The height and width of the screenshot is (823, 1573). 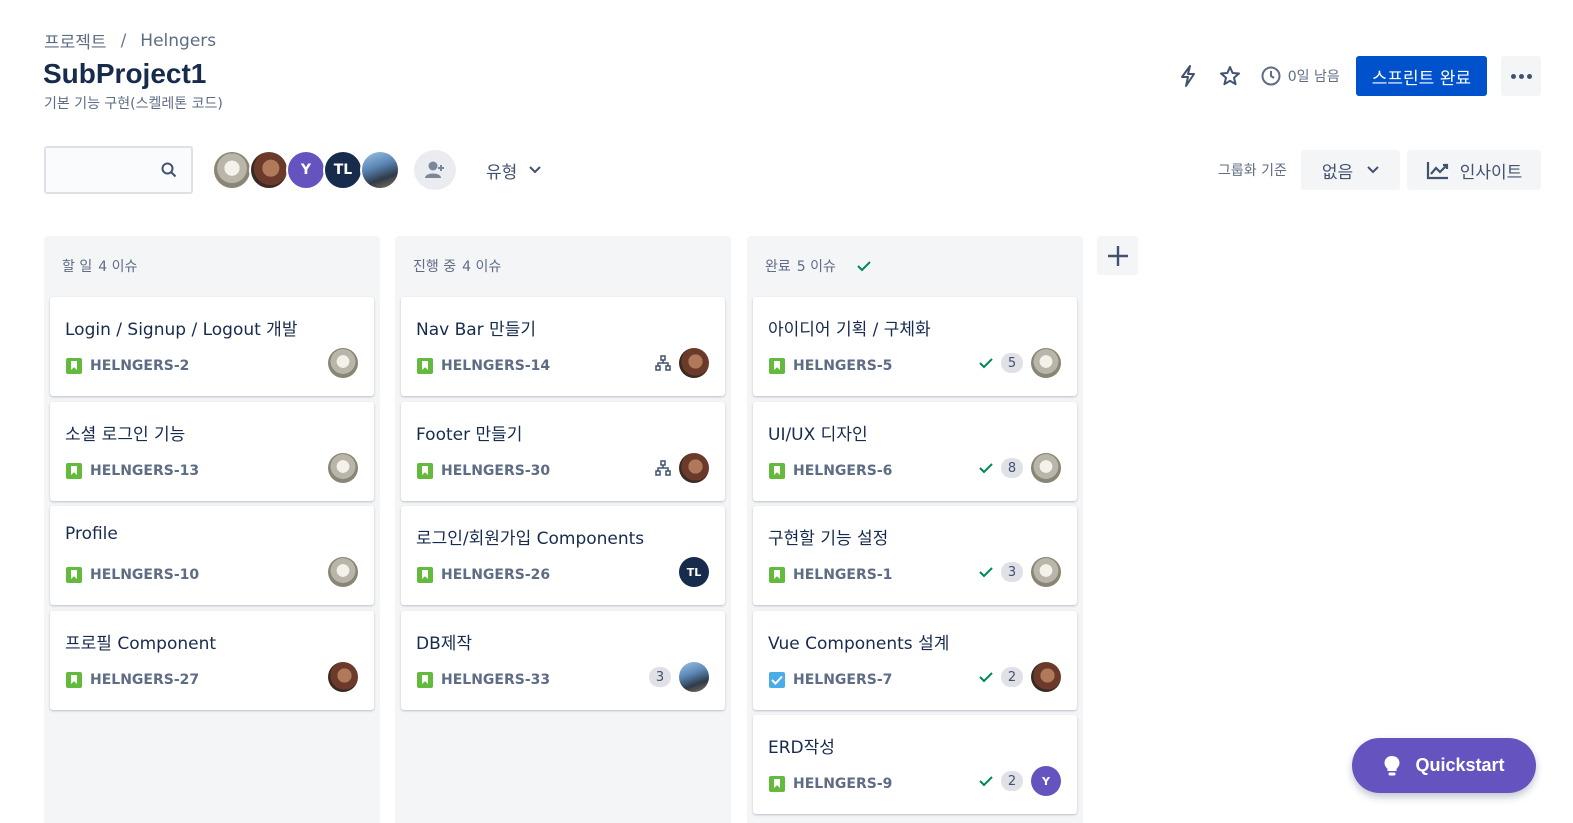 What do you see at coordinates (842, 680) in the screenshot?
I see `issue-key: HELNGERS-7` at bounding box center [842, 680].